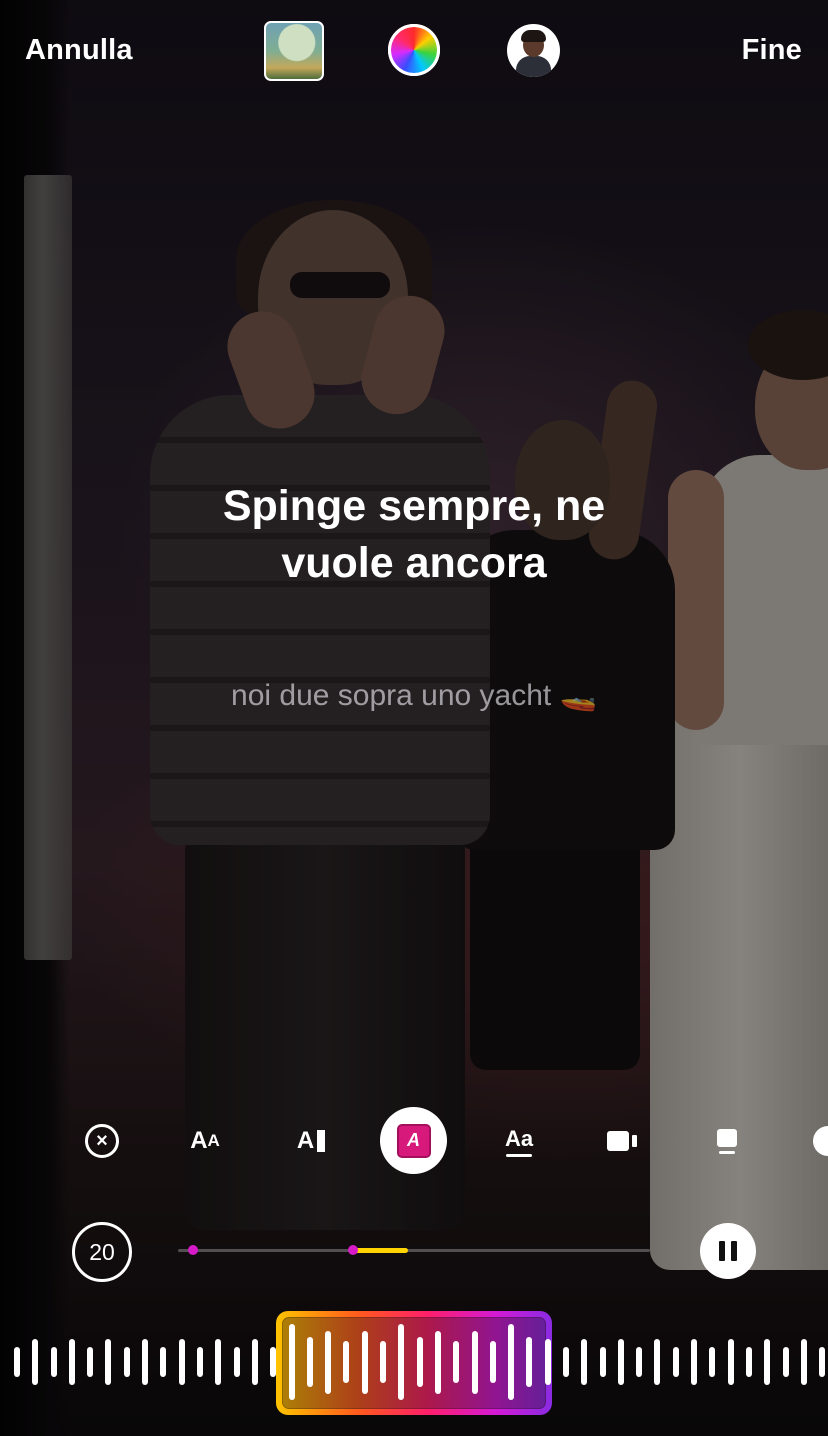 Image resolution: width=828 pixels, height=1436 pixels. I want to click on font-underline, so click(519, 1155).